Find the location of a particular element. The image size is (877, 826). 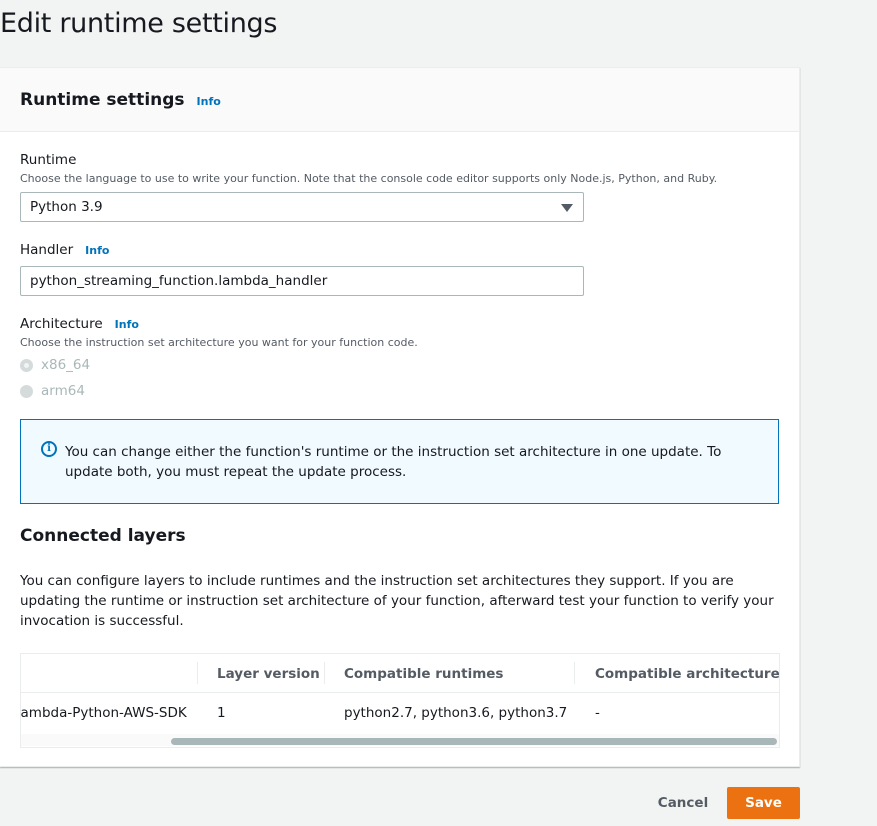

radio-checked-icon is located at coordinates (26, 365).